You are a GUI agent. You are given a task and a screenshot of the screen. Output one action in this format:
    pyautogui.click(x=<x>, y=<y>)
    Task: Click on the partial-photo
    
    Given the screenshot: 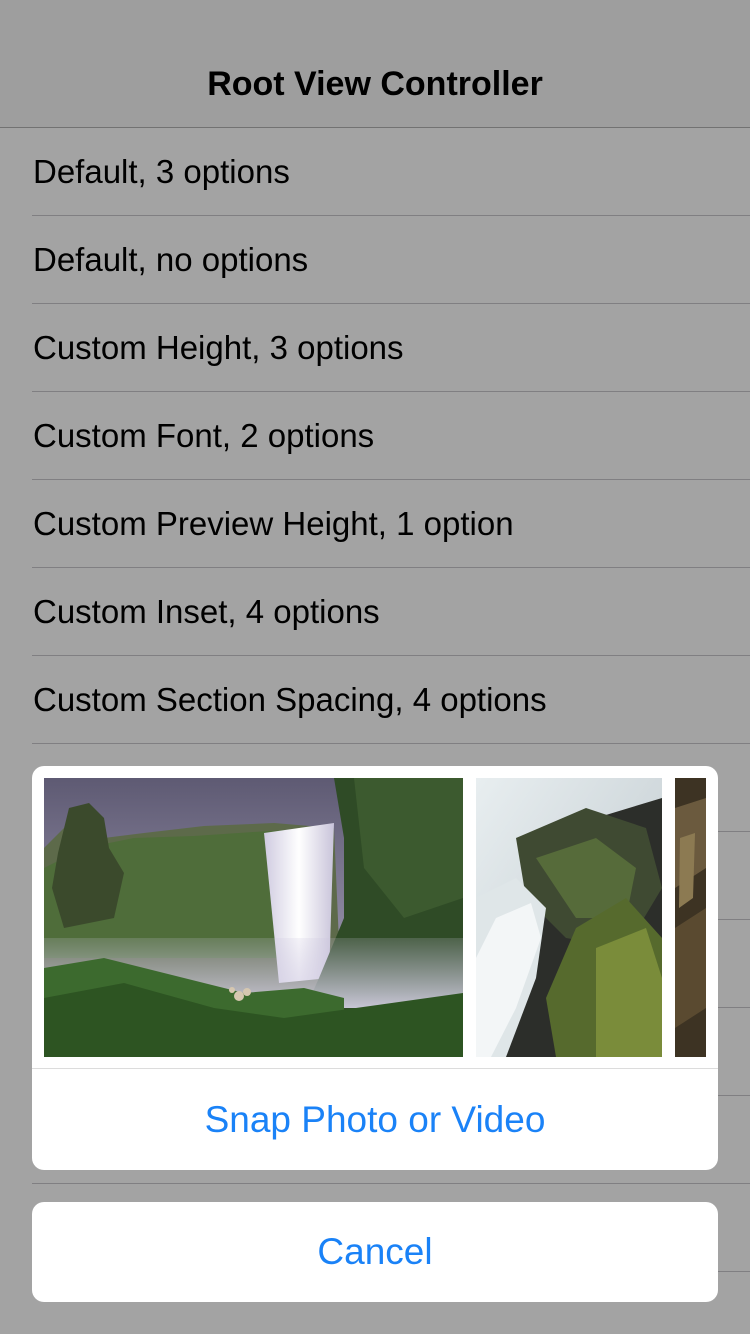 What is the action you would take?
    pyautogui.click(x=690, y=917)
    